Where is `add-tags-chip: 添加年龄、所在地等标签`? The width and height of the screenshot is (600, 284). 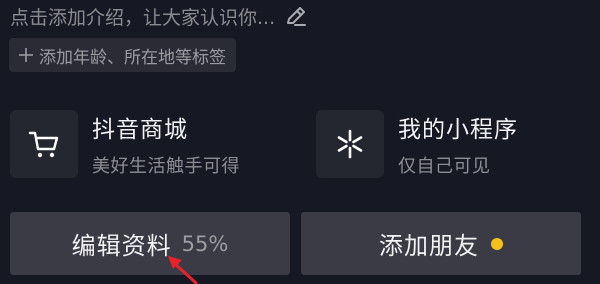 add-tags-chip: 添加年龄、所在地等标签 is located at coordinates (122, 55).